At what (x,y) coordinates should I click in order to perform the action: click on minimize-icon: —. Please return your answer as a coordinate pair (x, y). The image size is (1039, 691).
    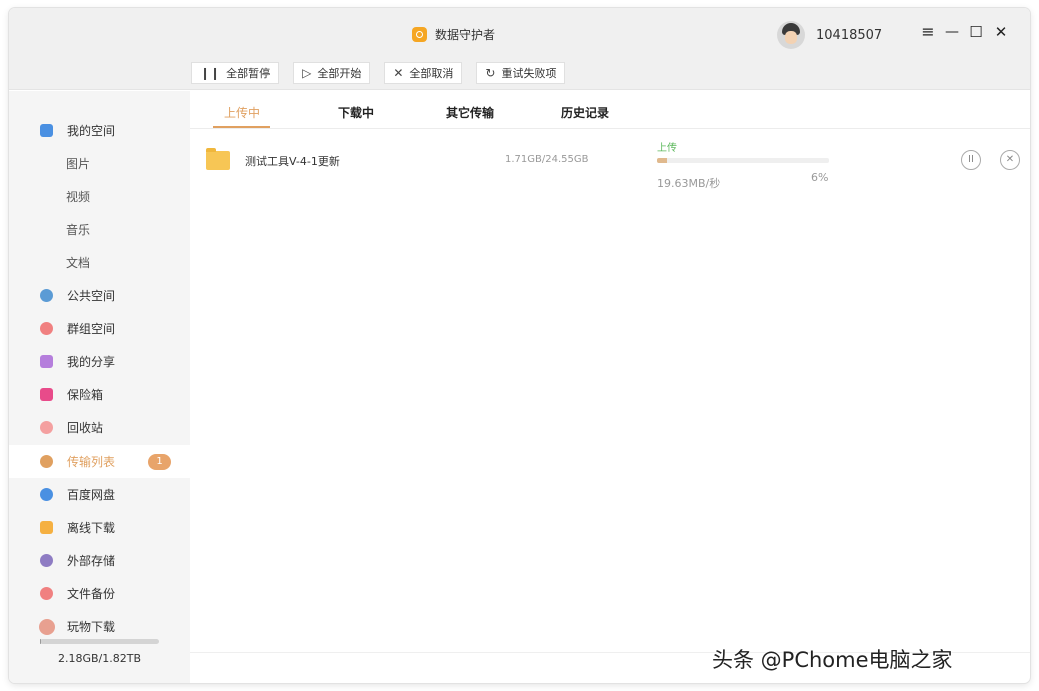
    Looking at the image, I should click on (952, 32).